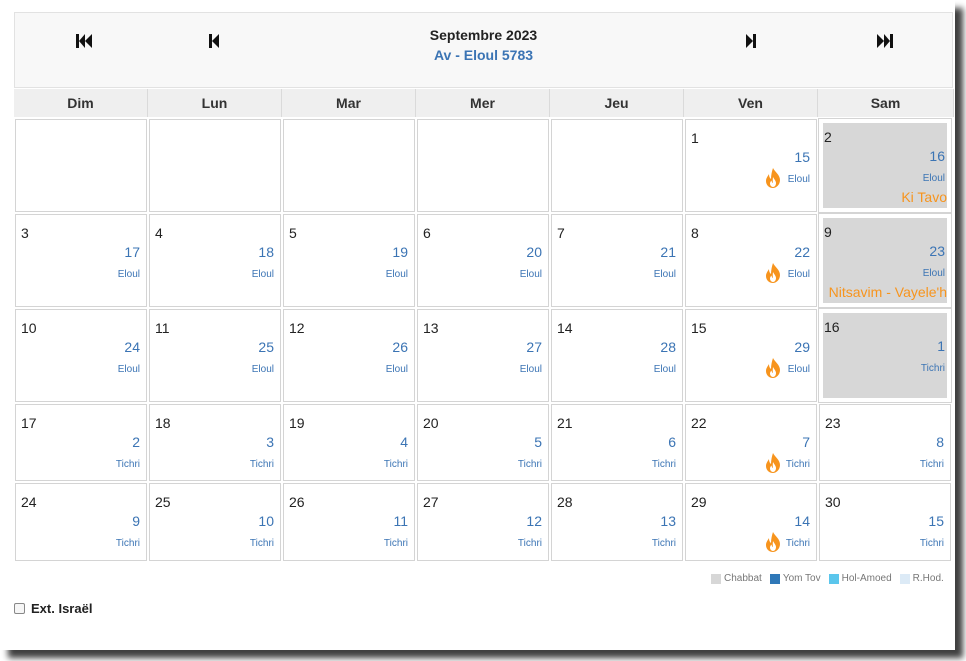  Describe the element at coordinates (483, 522) in the screenshot. I see `day-cell: 27 12 Tichri` at that location.